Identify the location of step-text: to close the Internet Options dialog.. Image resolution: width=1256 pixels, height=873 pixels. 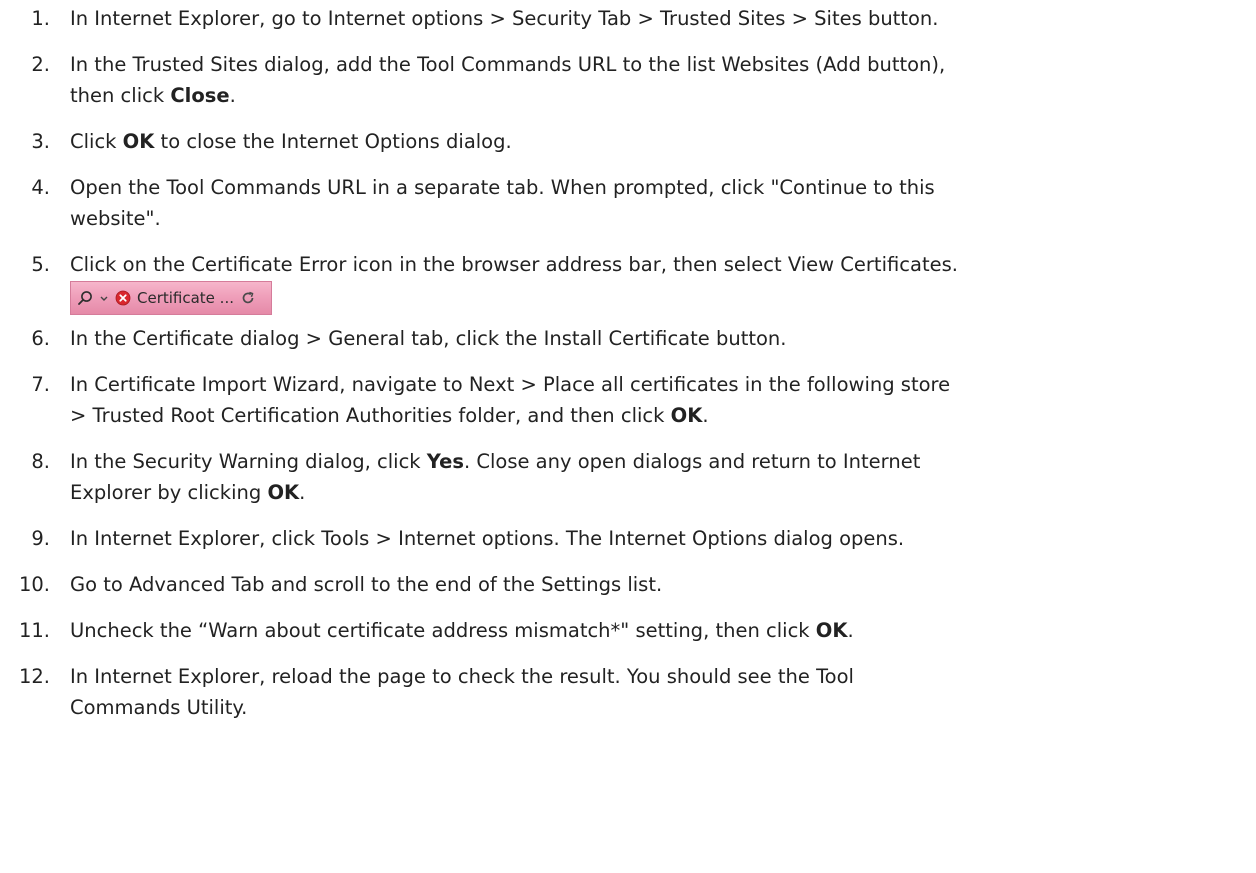
(333, 141).